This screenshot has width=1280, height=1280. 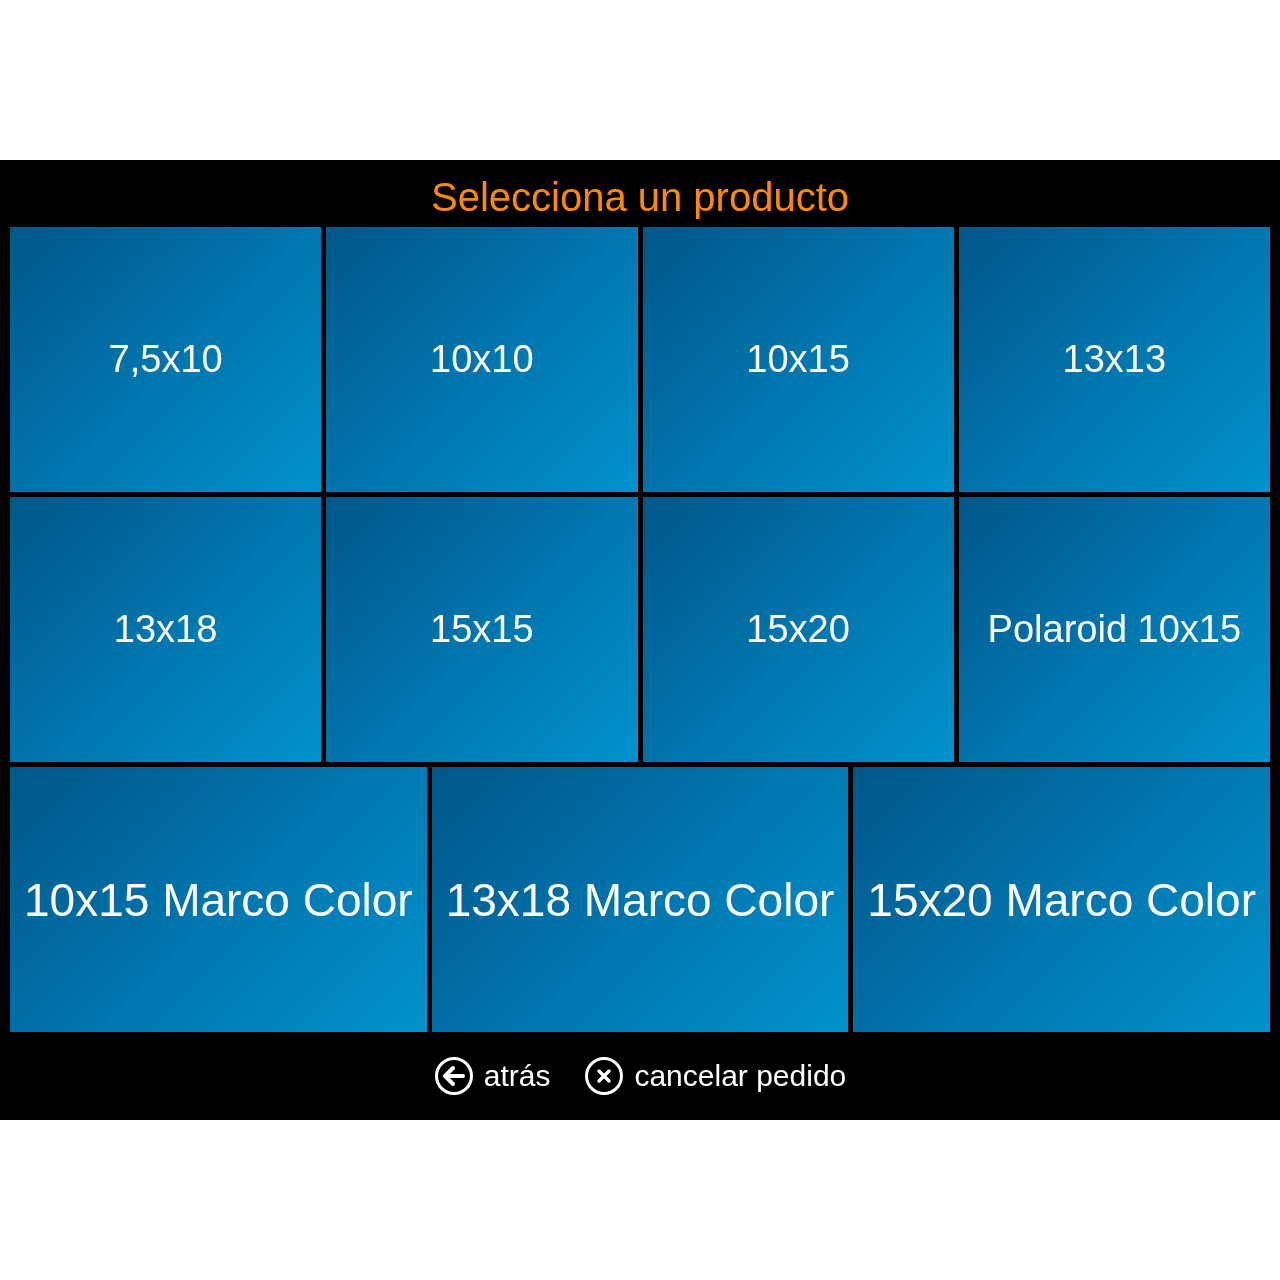 I want to click on close-icon, so click(x=604, y=1076).